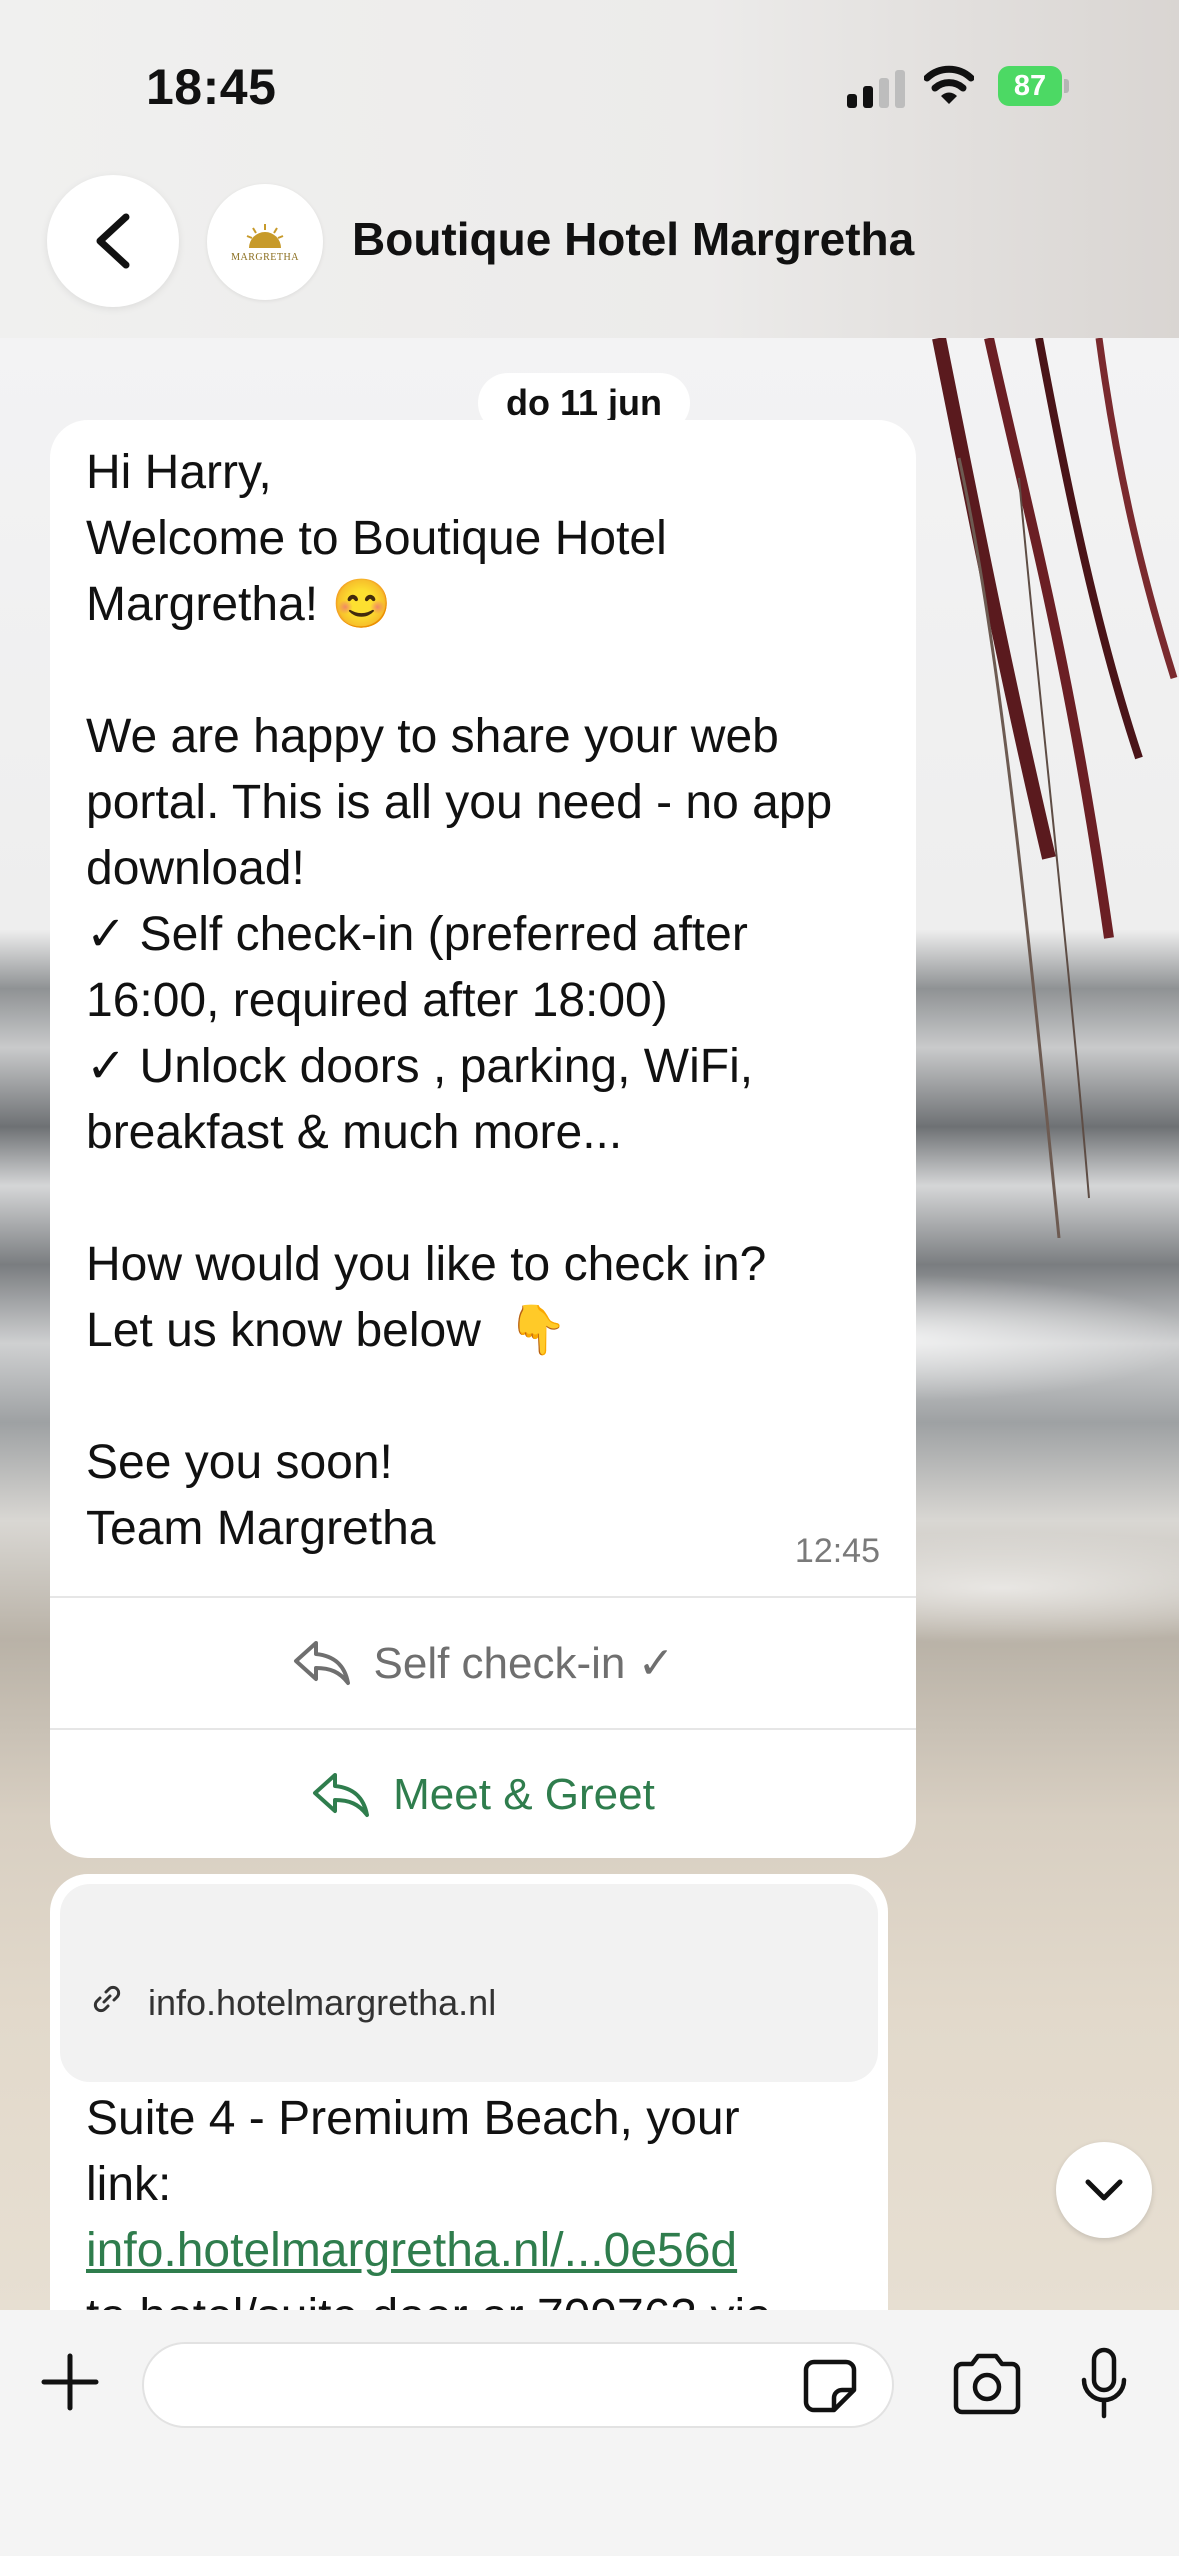 The image size is (1179, 2556). Describe the element at coordinates (261, 1528) in the screenshot. I see `message-line: Team Margretha` at that location.